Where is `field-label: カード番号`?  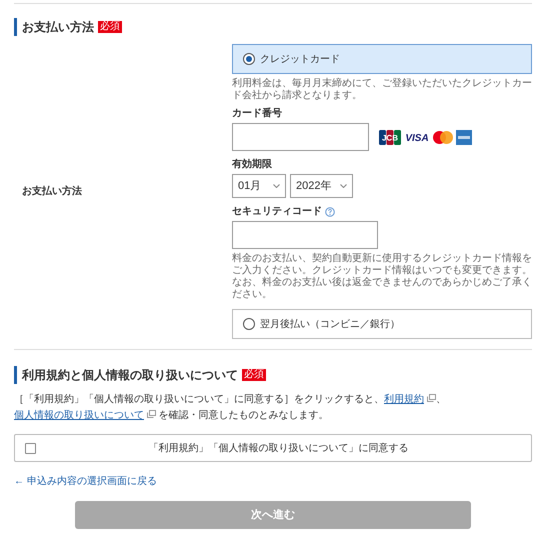 field-label: カード番号 is located at coordinates (257, 113).